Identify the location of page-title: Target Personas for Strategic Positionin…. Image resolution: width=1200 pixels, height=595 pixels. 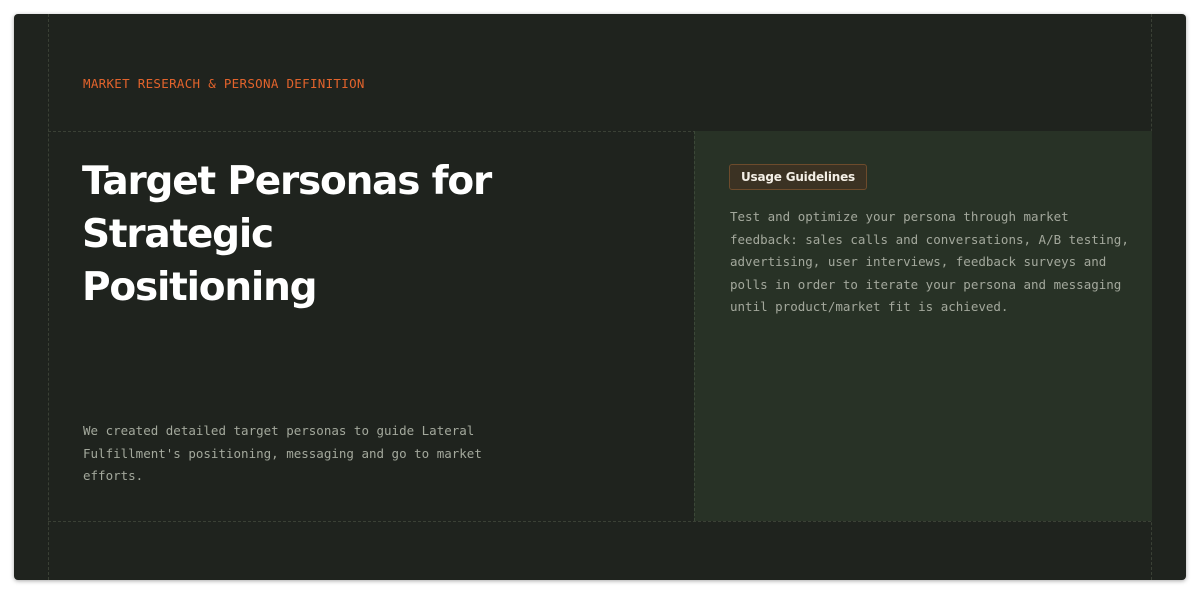
(287, 234).